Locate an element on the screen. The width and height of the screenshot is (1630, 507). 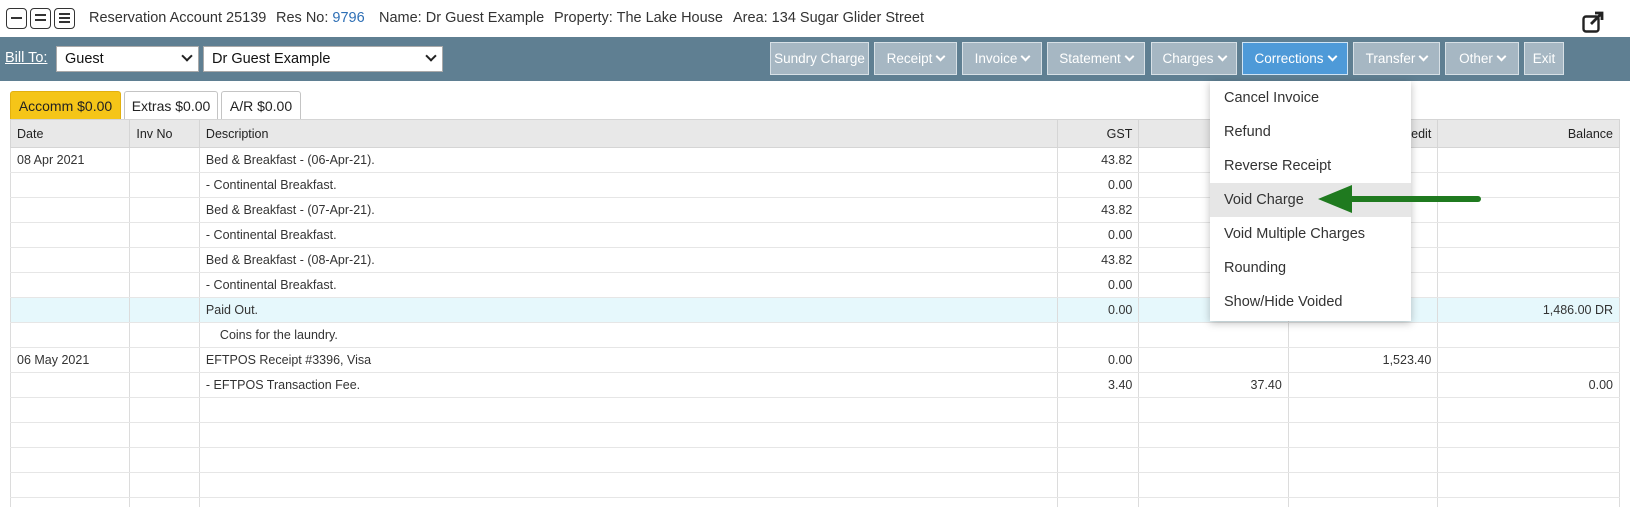
table-row: Coins for the laundry. is located at coordinates (814, 335).